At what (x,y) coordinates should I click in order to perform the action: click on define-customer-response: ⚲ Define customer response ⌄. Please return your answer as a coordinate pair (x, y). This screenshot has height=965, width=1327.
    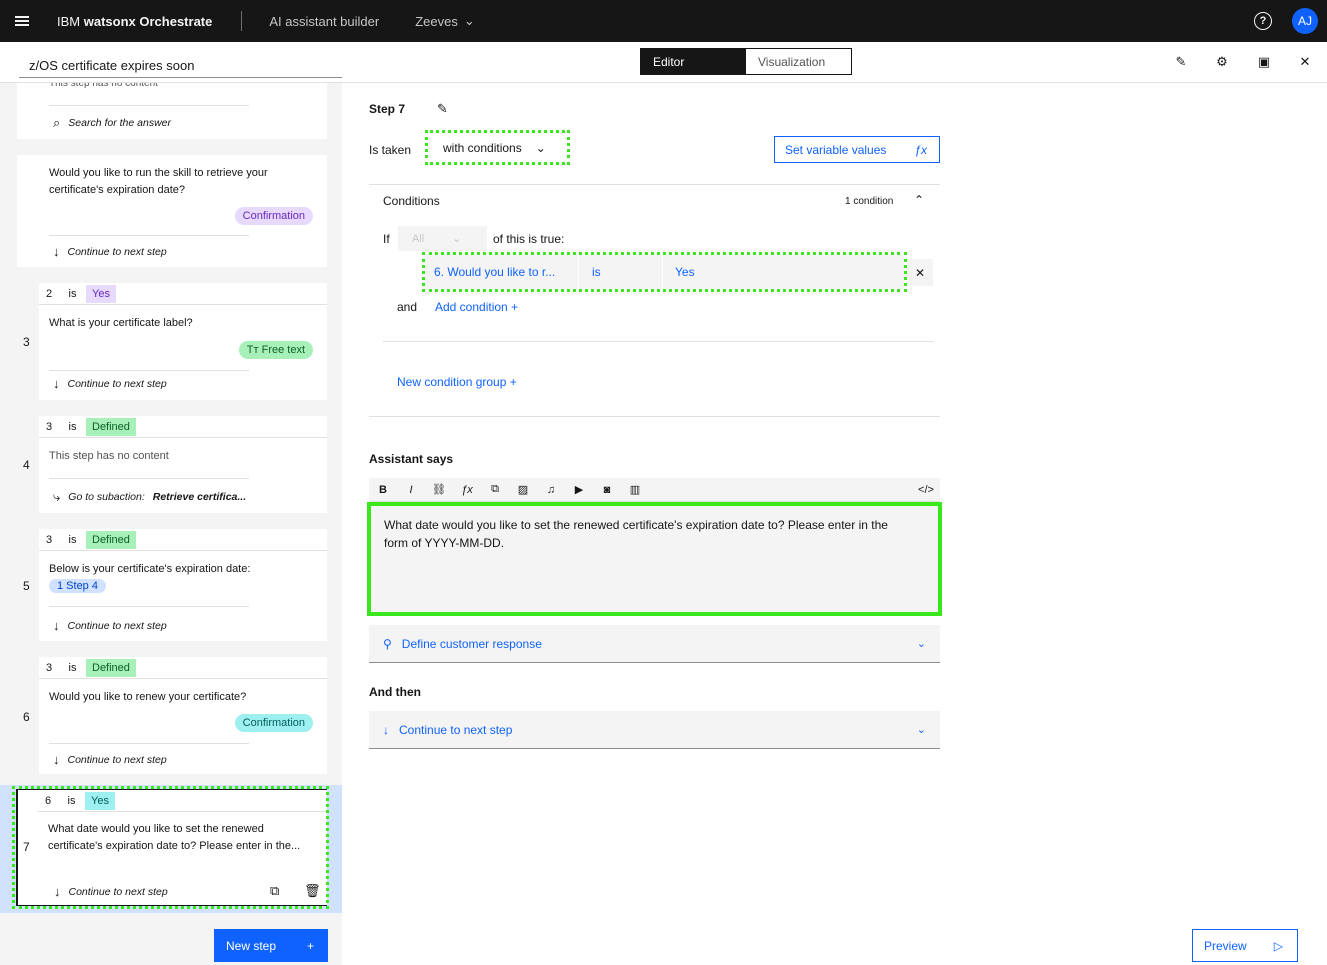
    Looking at the image, I should click on (654, 644).